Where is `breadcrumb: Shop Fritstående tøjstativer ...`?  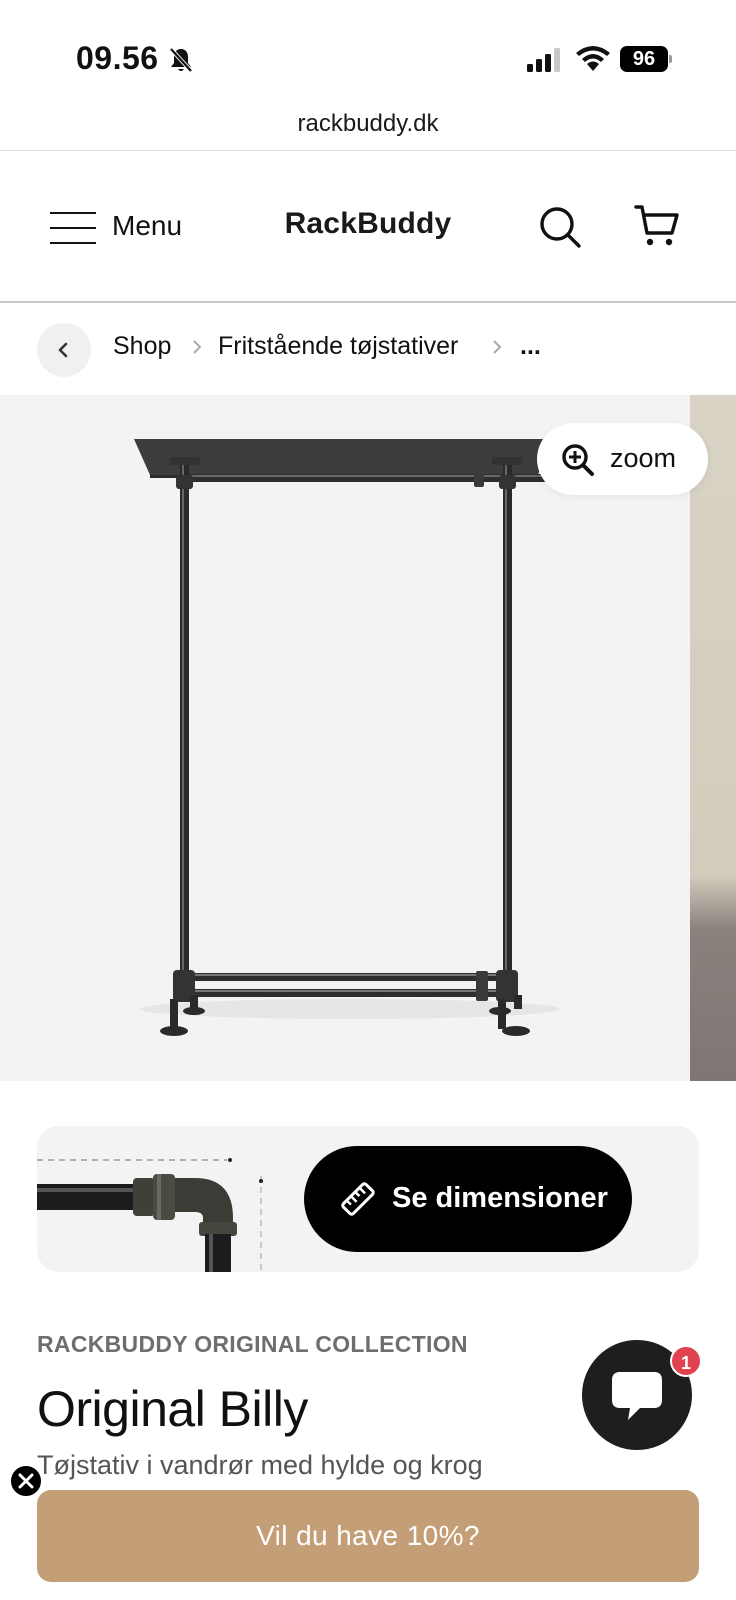
breadcrumb: Shop Fritstående tøjstativer ... is located at coordinates (368, 349).